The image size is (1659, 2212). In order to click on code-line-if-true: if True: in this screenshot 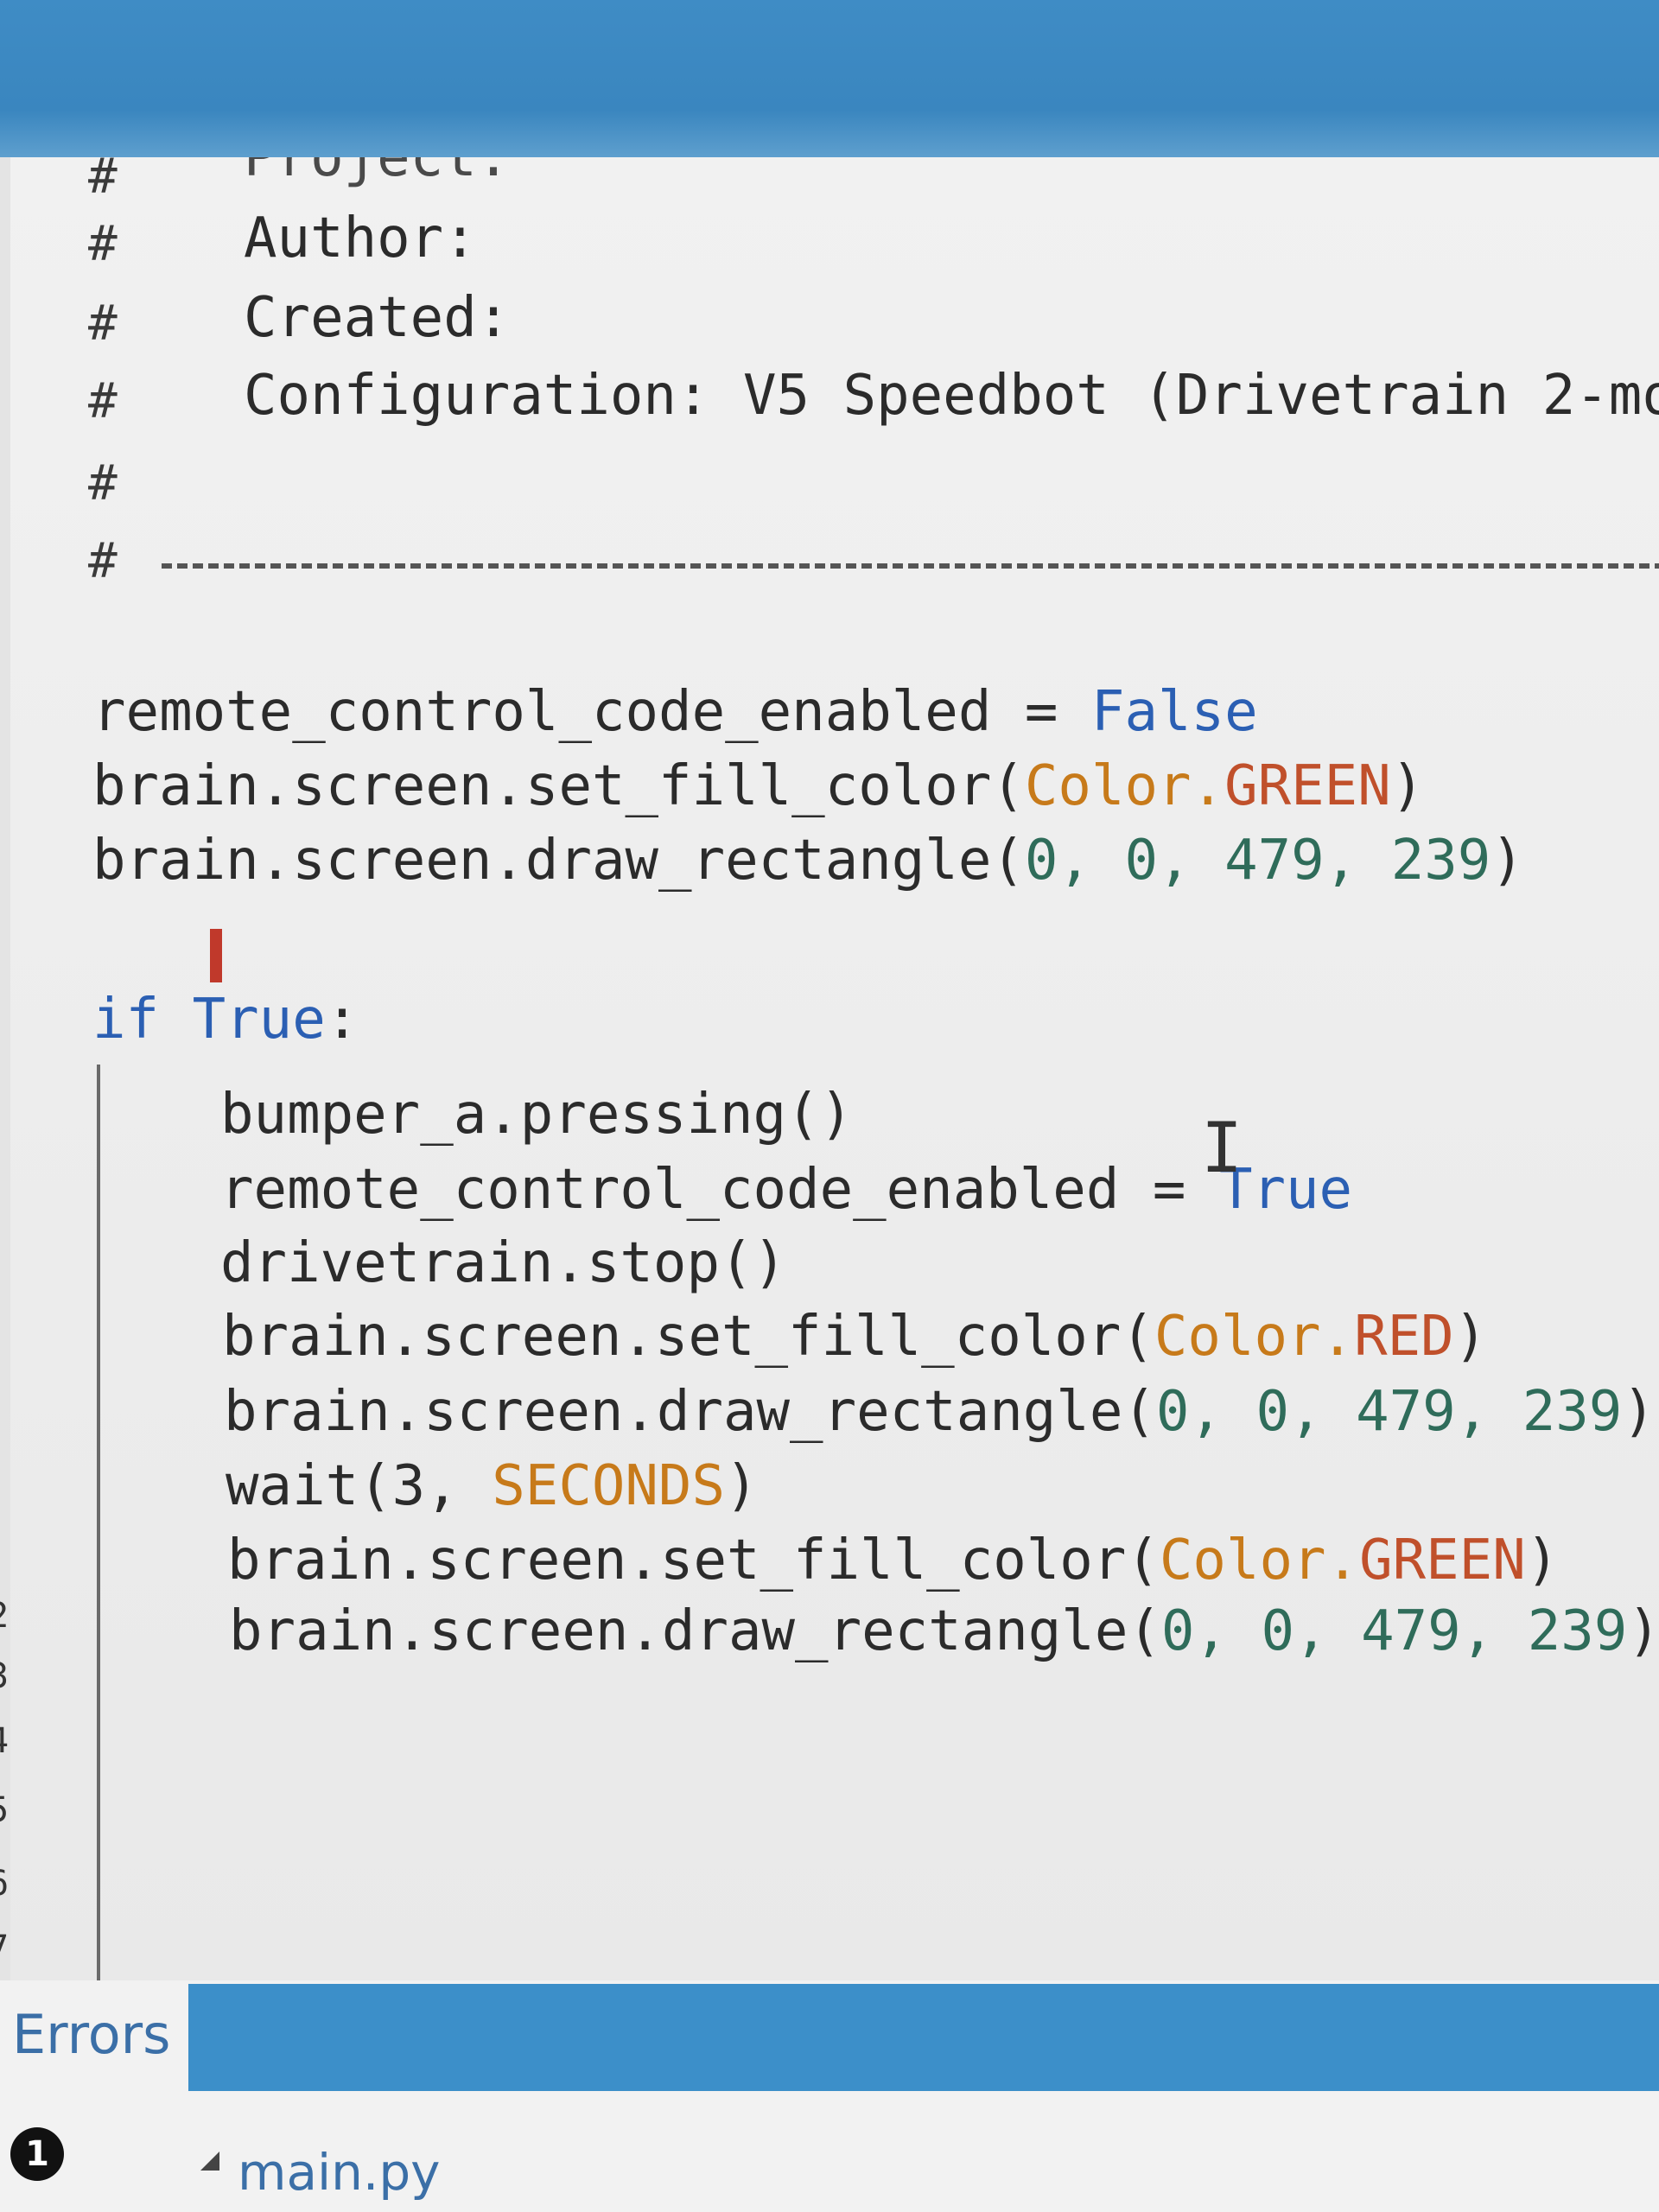, I will do `click(225, 1020)`.